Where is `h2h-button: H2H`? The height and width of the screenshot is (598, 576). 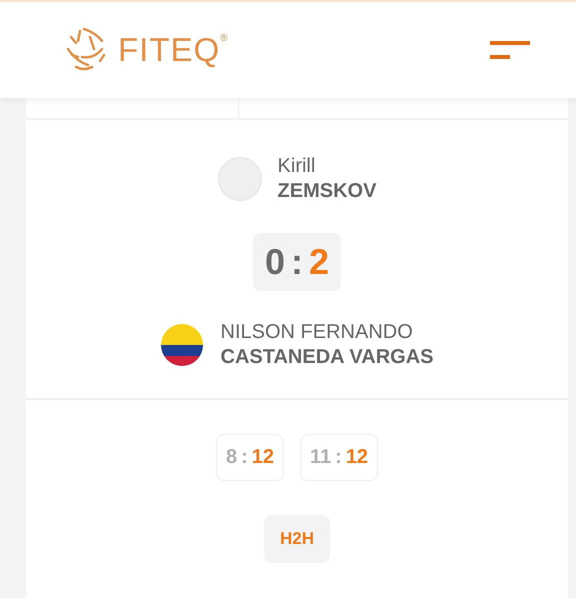 h2h-button: H2H is located at coordinates (297, 539).